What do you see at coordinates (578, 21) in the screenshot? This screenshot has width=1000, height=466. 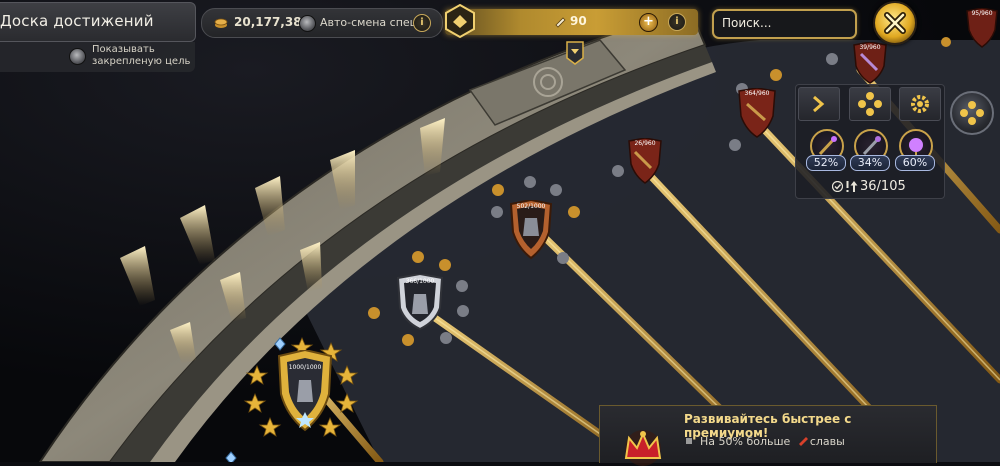 I see `fame-amount: 90` at bounding box center [578, 21].